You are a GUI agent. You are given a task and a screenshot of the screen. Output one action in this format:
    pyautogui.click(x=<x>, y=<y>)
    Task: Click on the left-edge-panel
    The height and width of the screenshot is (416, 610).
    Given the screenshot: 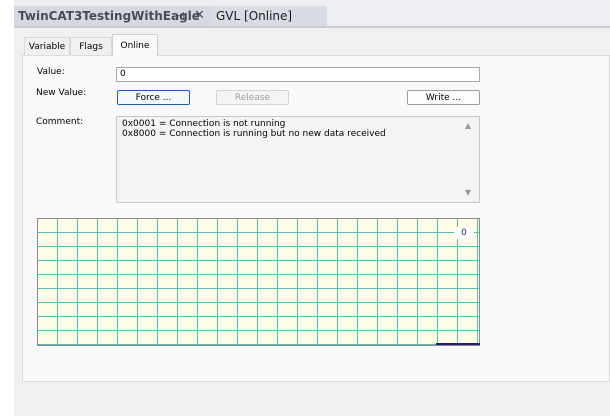 What is the action you would take?
    pyautogui.click(x=7, y=208)
    